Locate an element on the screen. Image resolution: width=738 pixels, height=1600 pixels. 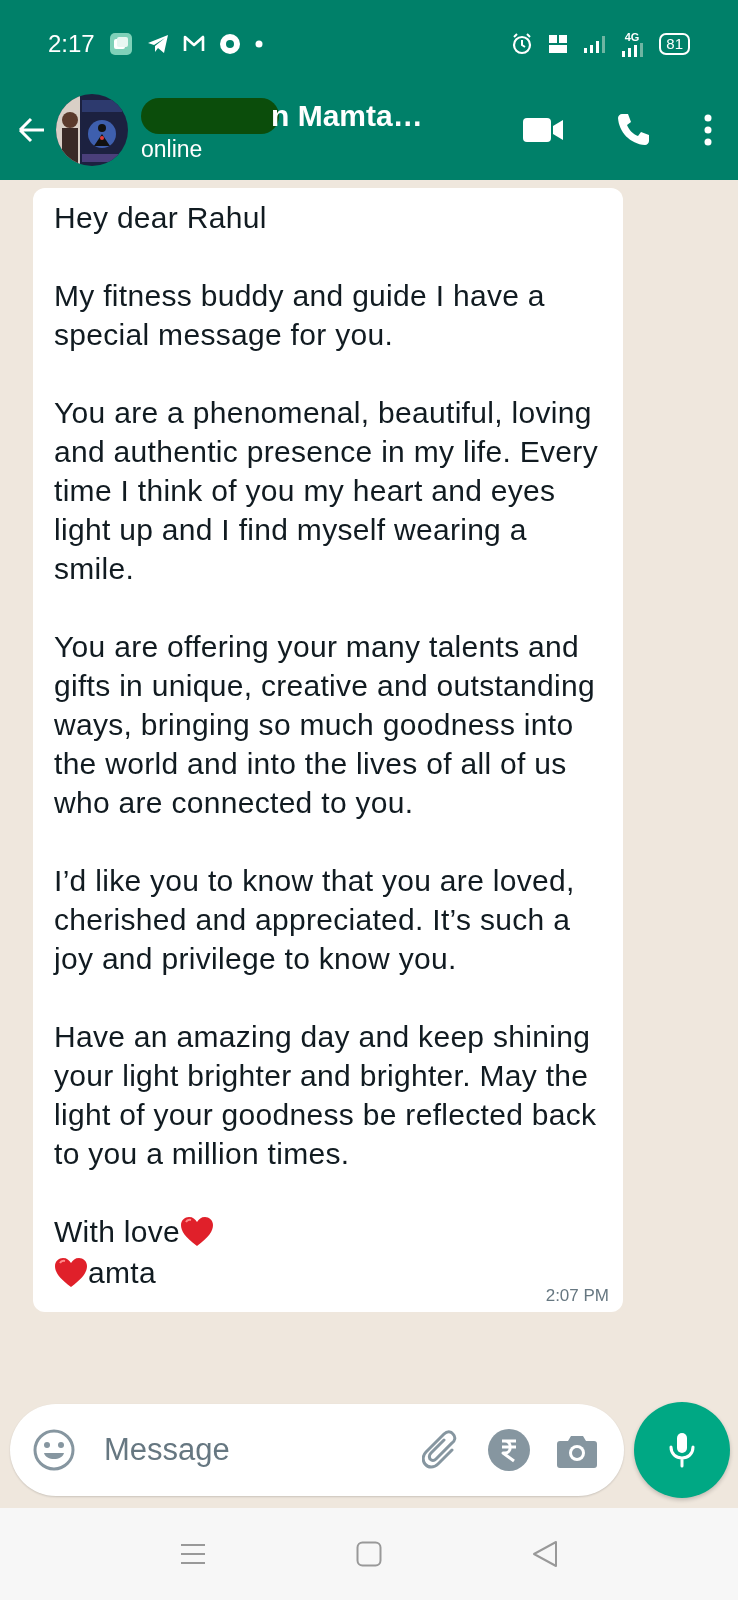
message-text: You are a phenomenal, beautiful, loving and authentic presence in my life. Every time I think of you my heart and eyes light up and I find myself wearing a smile. is located at coordinates (326, 491).